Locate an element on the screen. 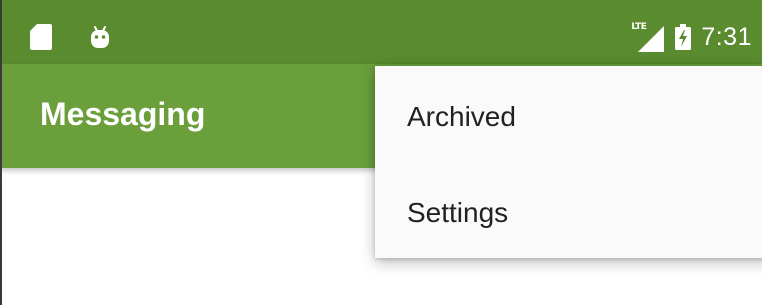  sd-card-icon is located at coordinates (41, 37).